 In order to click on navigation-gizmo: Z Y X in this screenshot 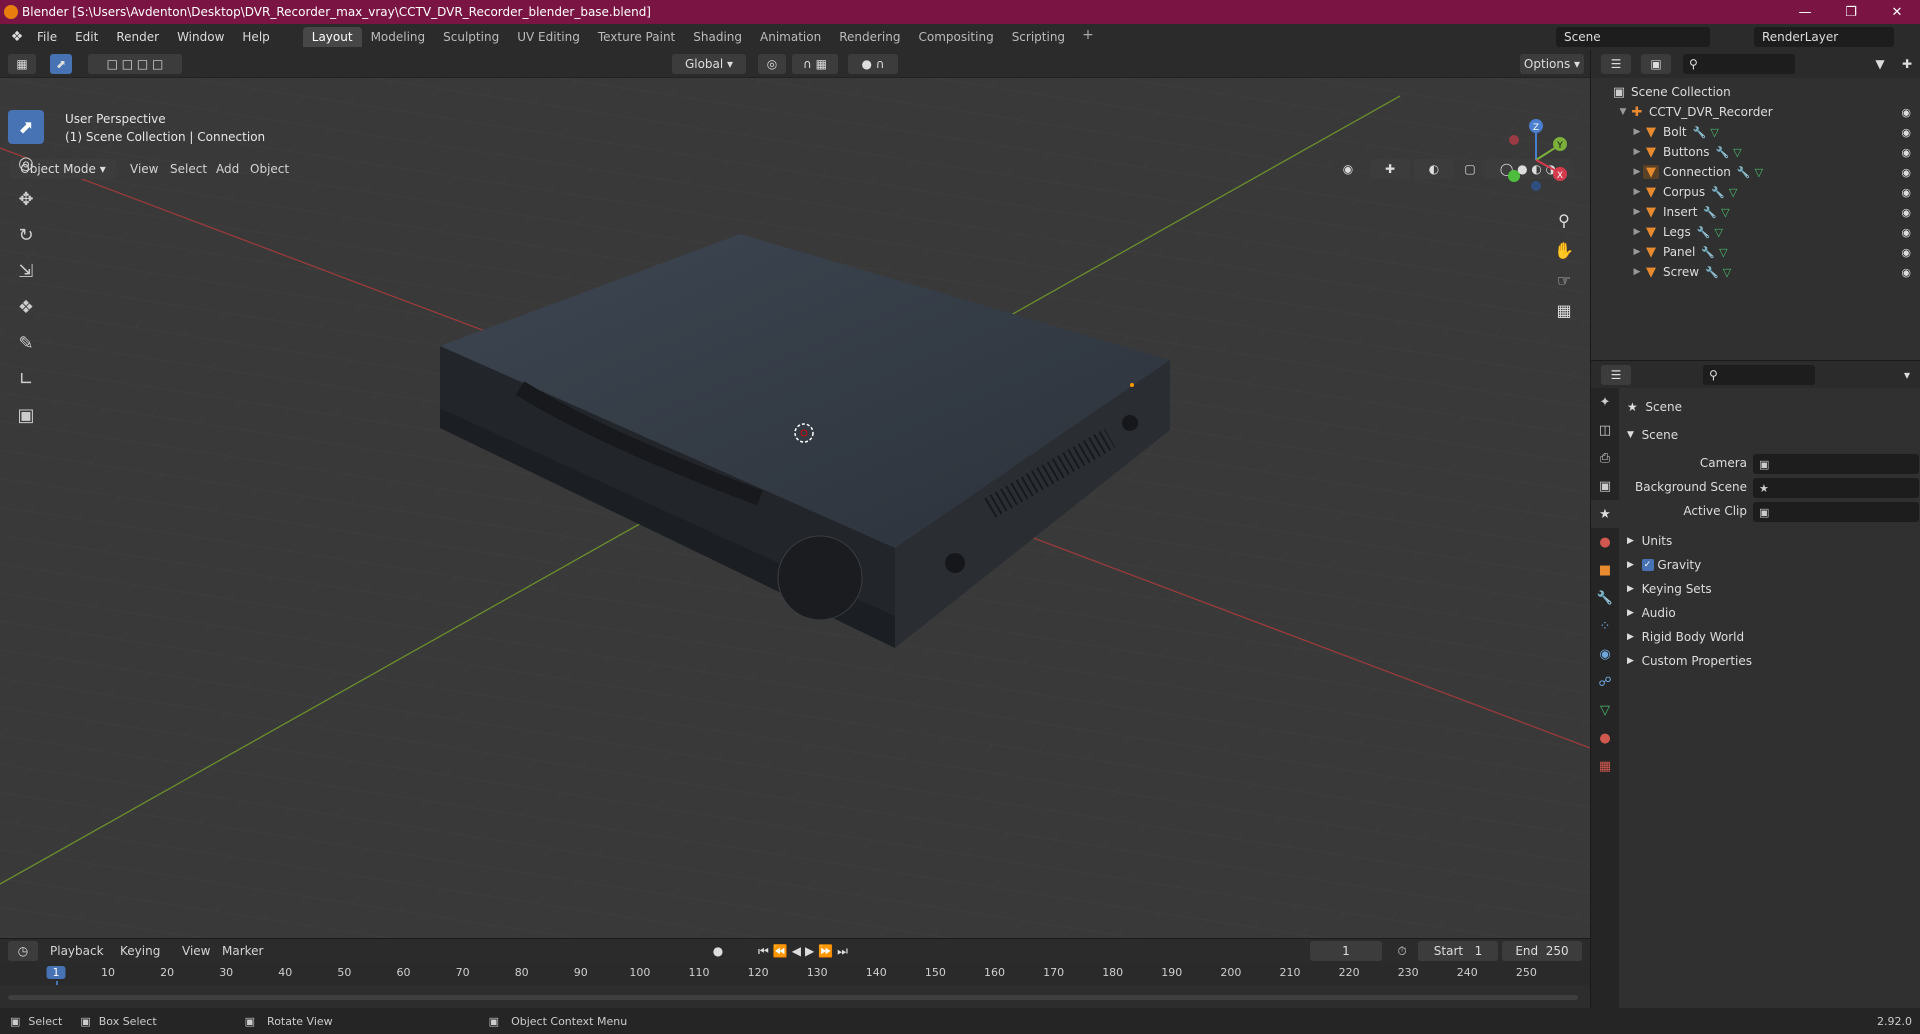, I will do `click(1535, 154)`.